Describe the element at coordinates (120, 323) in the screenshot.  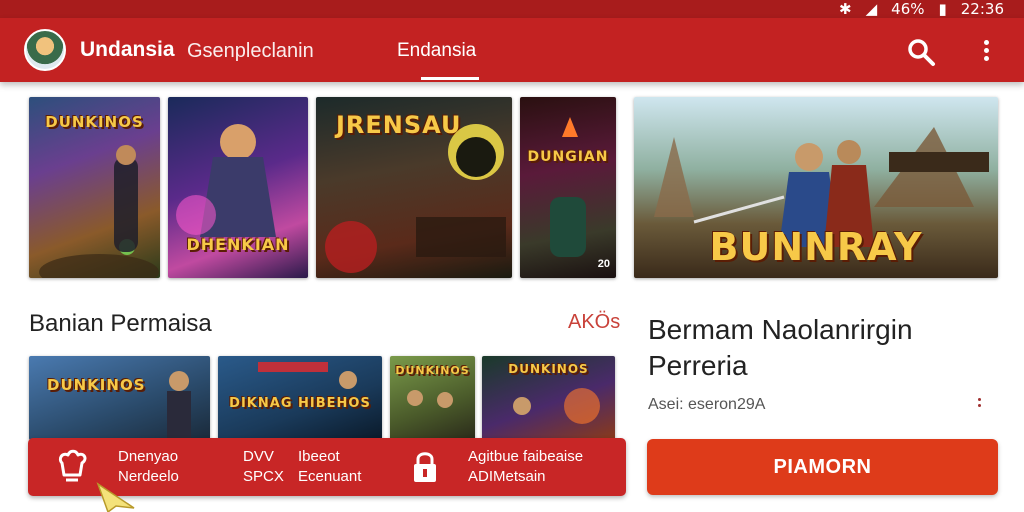
I see `section-title: Banian Permaisa` at that location.